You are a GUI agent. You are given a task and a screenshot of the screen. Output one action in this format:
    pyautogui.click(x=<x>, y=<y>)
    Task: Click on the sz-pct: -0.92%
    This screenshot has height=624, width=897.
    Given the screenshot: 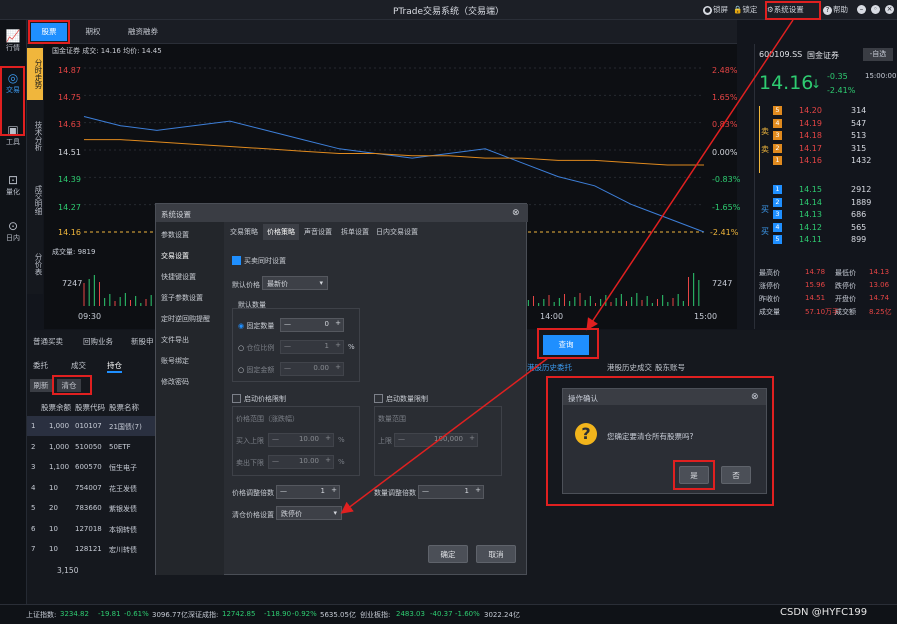 What is the action you would take?
    pyautogui.click(x=304, y=614)
    